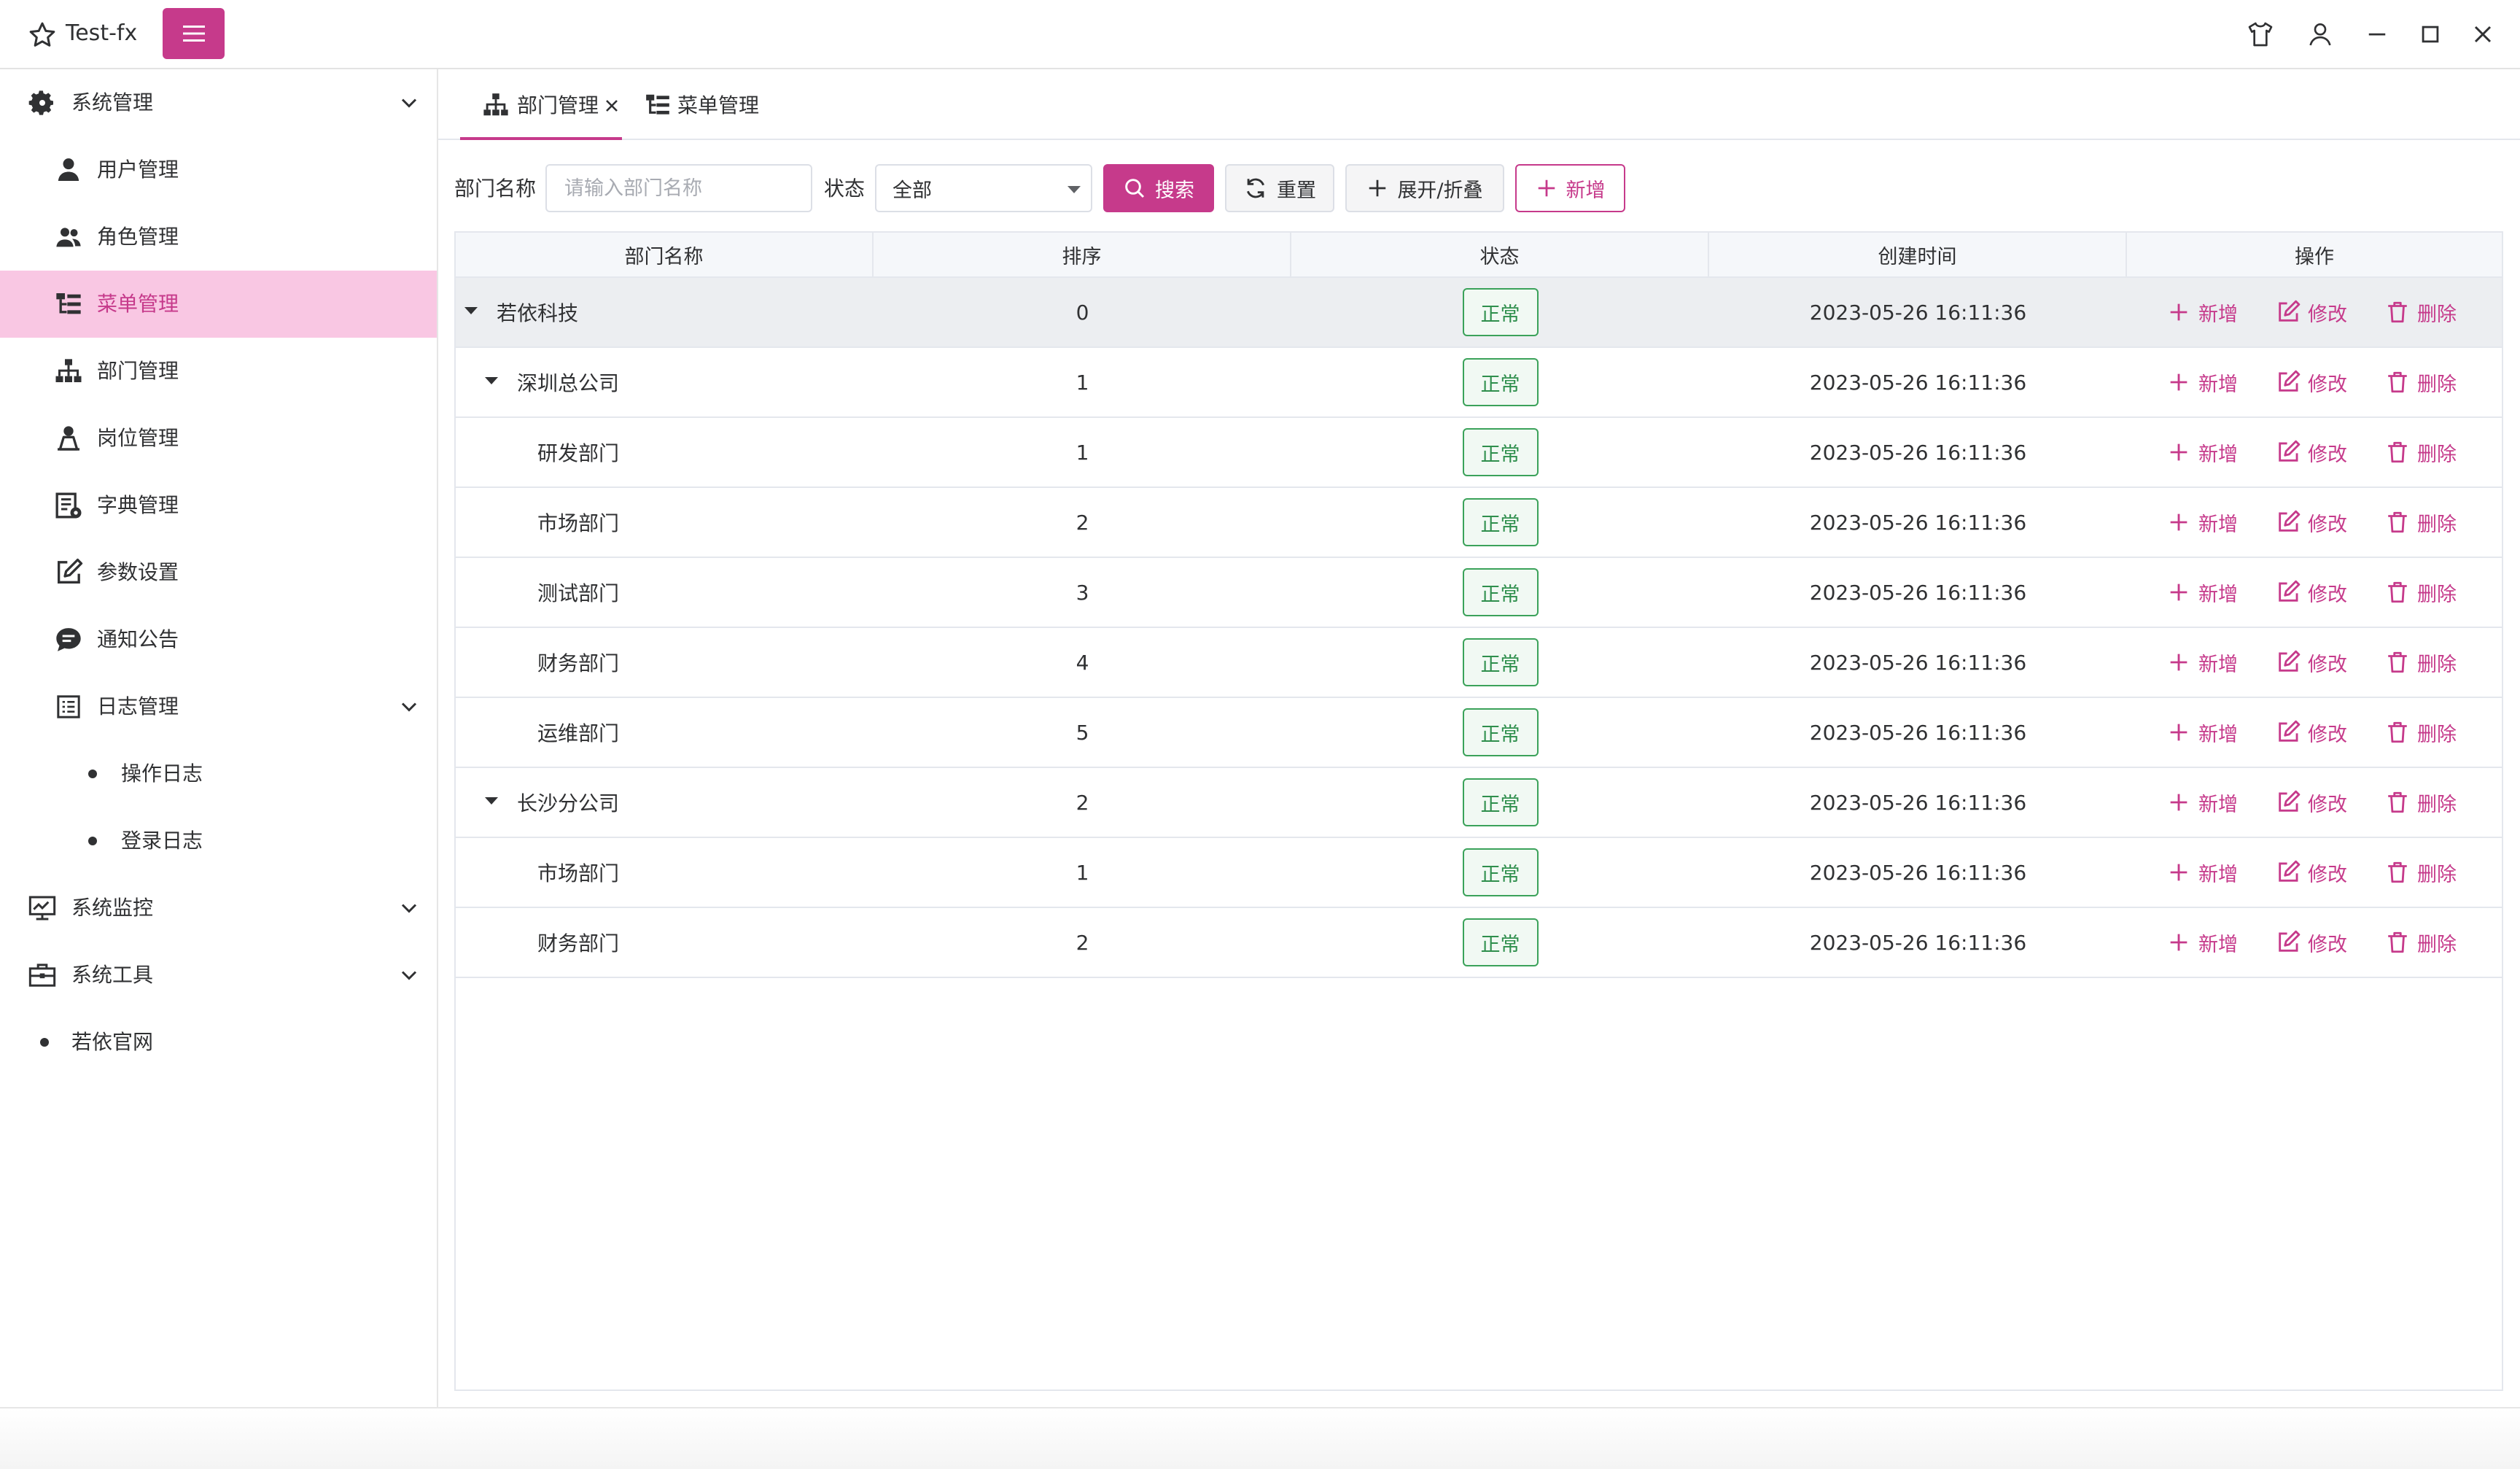 The height and width of the screenshot is (1469, 2520). I want to click on search-button: 搜索, so click(1158, 188).